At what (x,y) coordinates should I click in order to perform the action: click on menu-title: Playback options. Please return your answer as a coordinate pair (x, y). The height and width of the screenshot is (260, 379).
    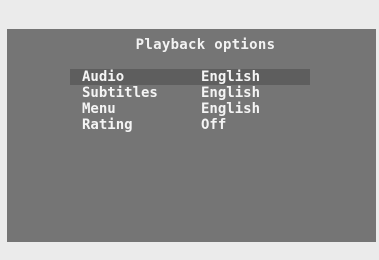
    Looking at the image, I should click on (205, 45).